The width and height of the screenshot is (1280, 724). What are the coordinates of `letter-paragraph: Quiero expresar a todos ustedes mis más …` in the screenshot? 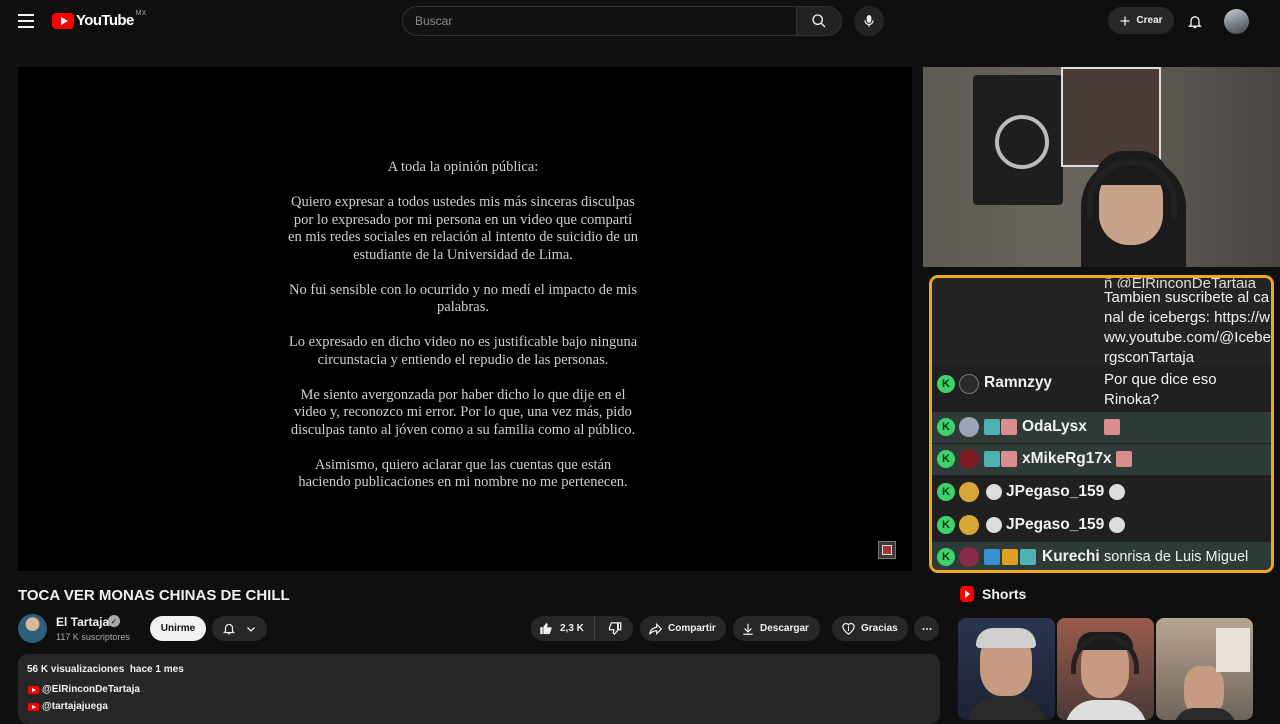 It's located at (463, 228).